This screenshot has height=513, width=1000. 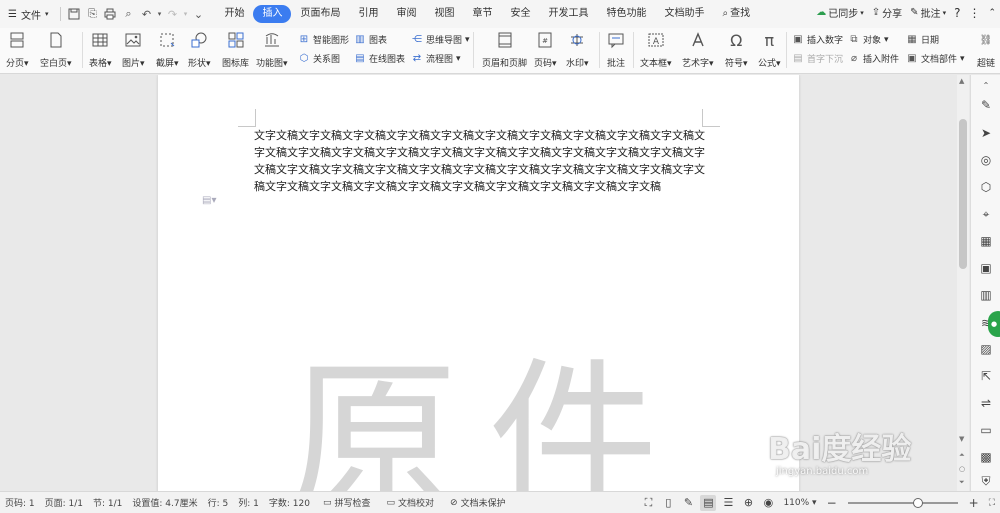 What do you see at coordinates (887, 12) in the screenshot?
I see `share-button: ⇪ 分享` at bounding box center [887, 12].